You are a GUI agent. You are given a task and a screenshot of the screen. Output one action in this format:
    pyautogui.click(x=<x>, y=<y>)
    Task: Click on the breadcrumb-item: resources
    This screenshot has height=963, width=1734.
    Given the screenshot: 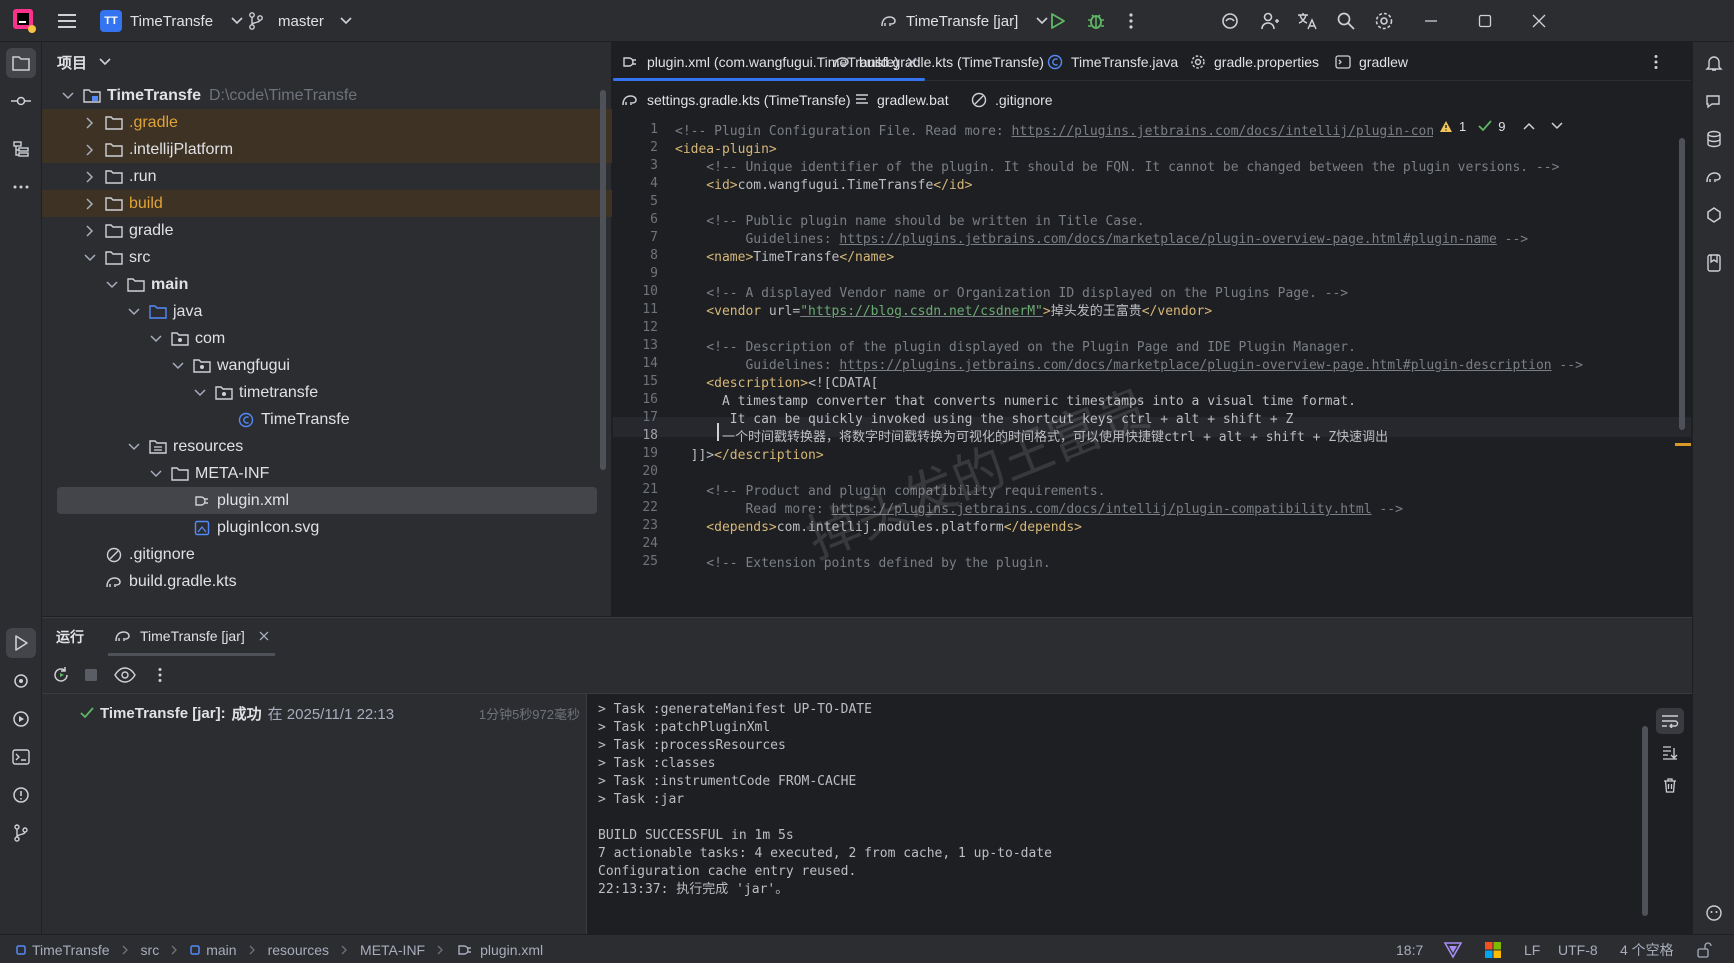 What is the action you would take?
    pyautogui.click(x=298, y=950)
    